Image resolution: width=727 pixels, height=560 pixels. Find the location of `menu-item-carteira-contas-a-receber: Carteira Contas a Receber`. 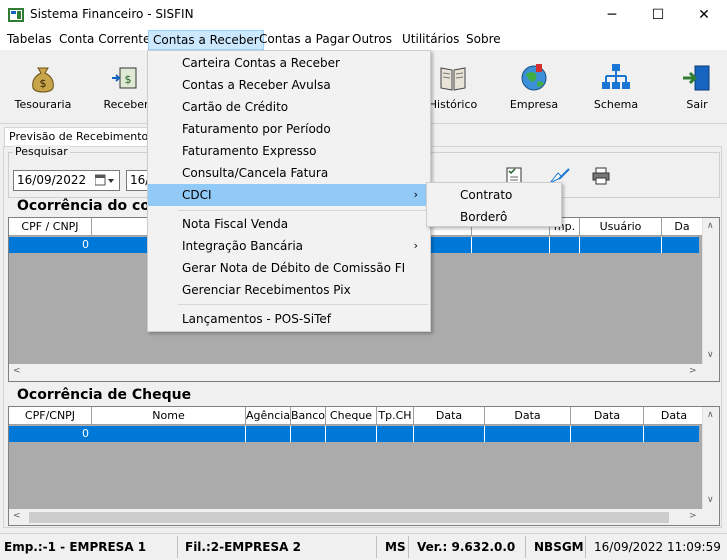

menu-item-carteira-contas-a-receber: Carteira Contas a Receber is located at coordinates (289, 63).